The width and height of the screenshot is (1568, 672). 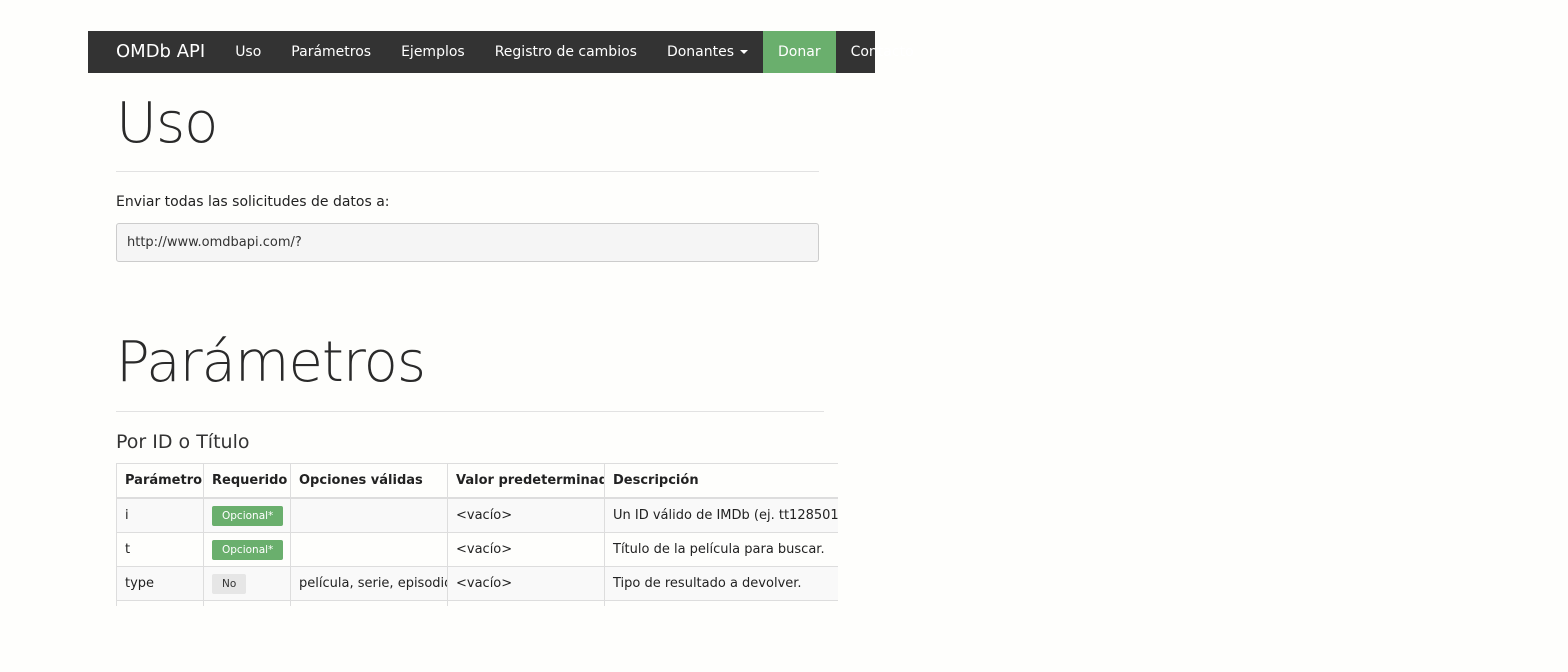 What do you see at coordinates (247, 481) in the screenshot?
I see `column-header: Requerido` at bounding box center [247, 481].